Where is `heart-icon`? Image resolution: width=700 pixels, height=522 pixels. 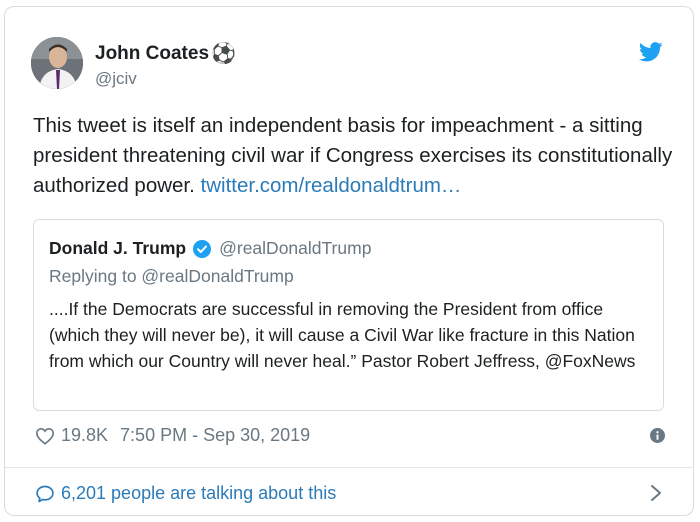
heart-icon is located at coordinates (45, 436).